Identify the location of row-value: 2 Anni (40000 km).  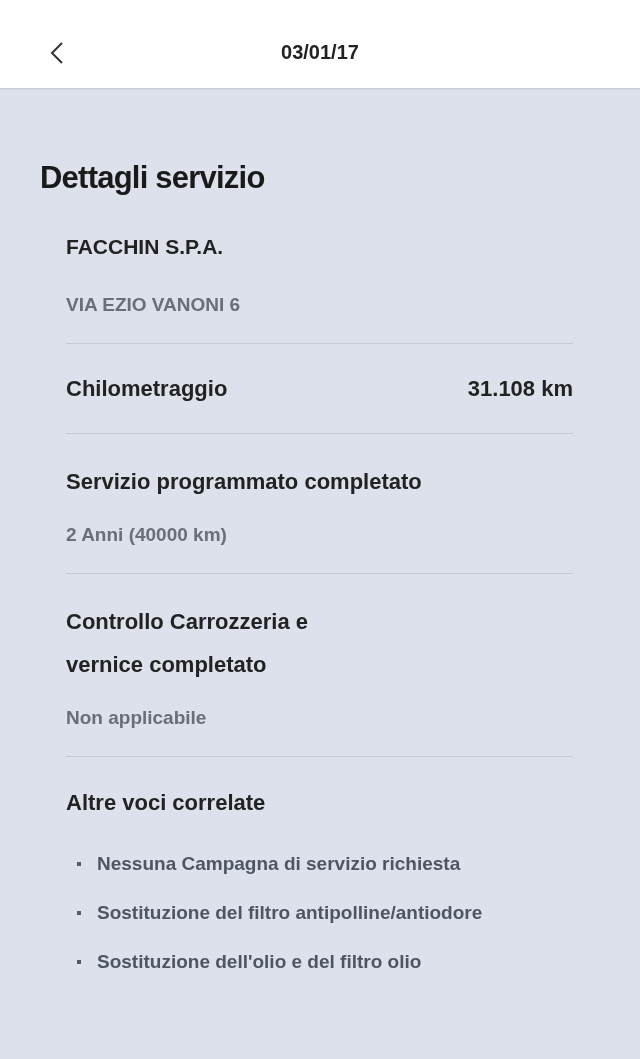
(146, 534).